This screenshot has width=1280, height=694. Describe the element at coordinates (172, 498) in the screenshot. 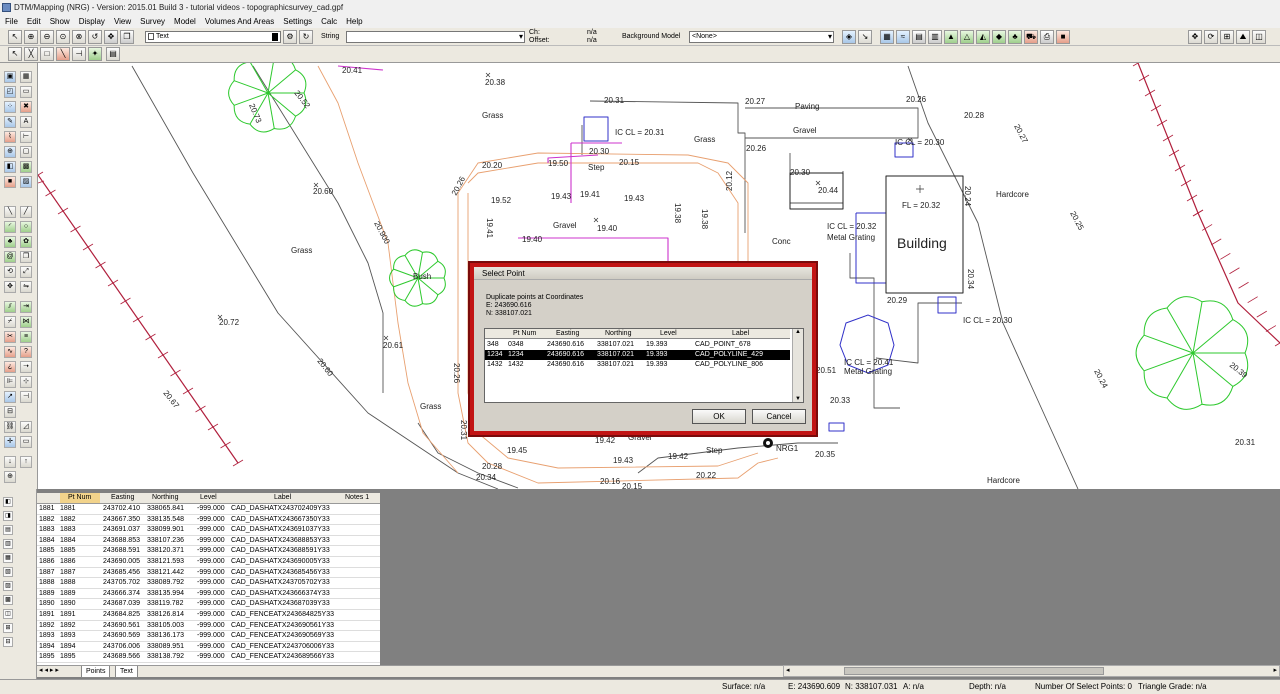

I see `col-northing: Northing` at that location.